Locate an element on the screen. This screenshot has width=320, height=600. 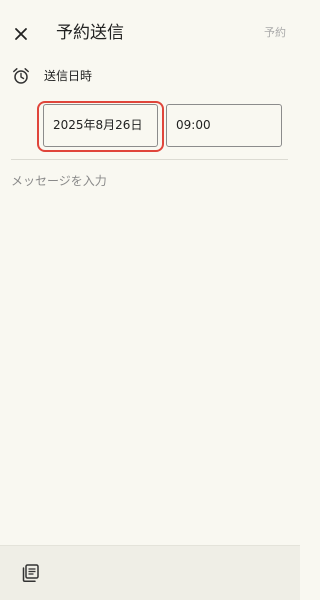
close-button is located at coordinates (21, 34).